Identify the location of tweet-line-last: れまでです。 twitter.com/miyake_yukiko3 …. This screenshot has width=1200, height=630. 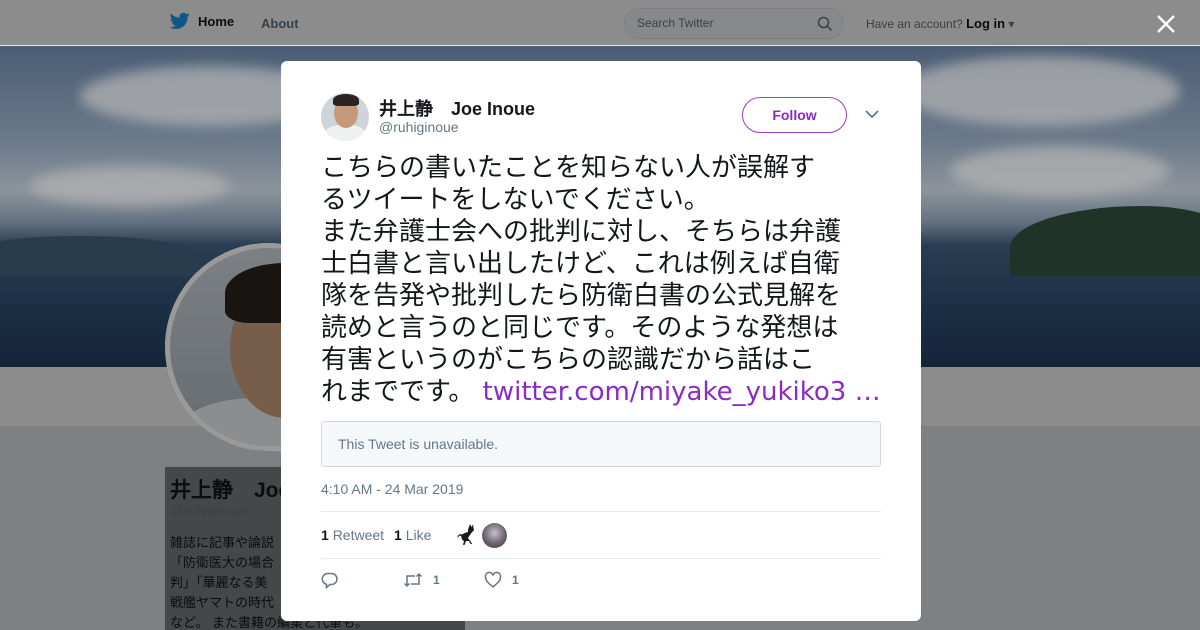
(604, 392).